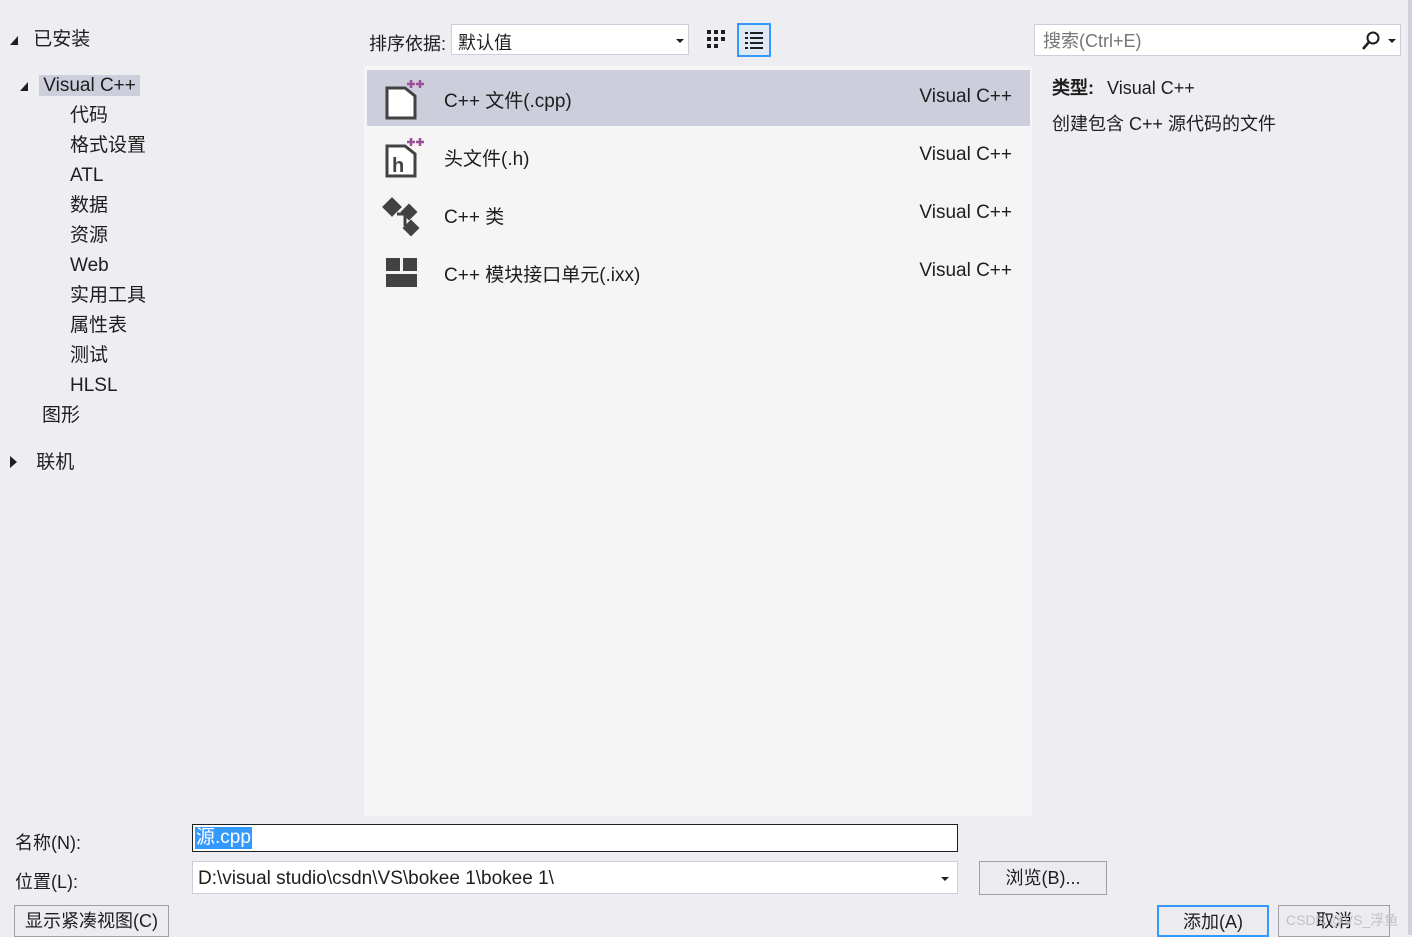 The width and height of the screenshot is (1412, 937). I want to click on description-type-row: 类型: Visual C++, so click(1164, 87).